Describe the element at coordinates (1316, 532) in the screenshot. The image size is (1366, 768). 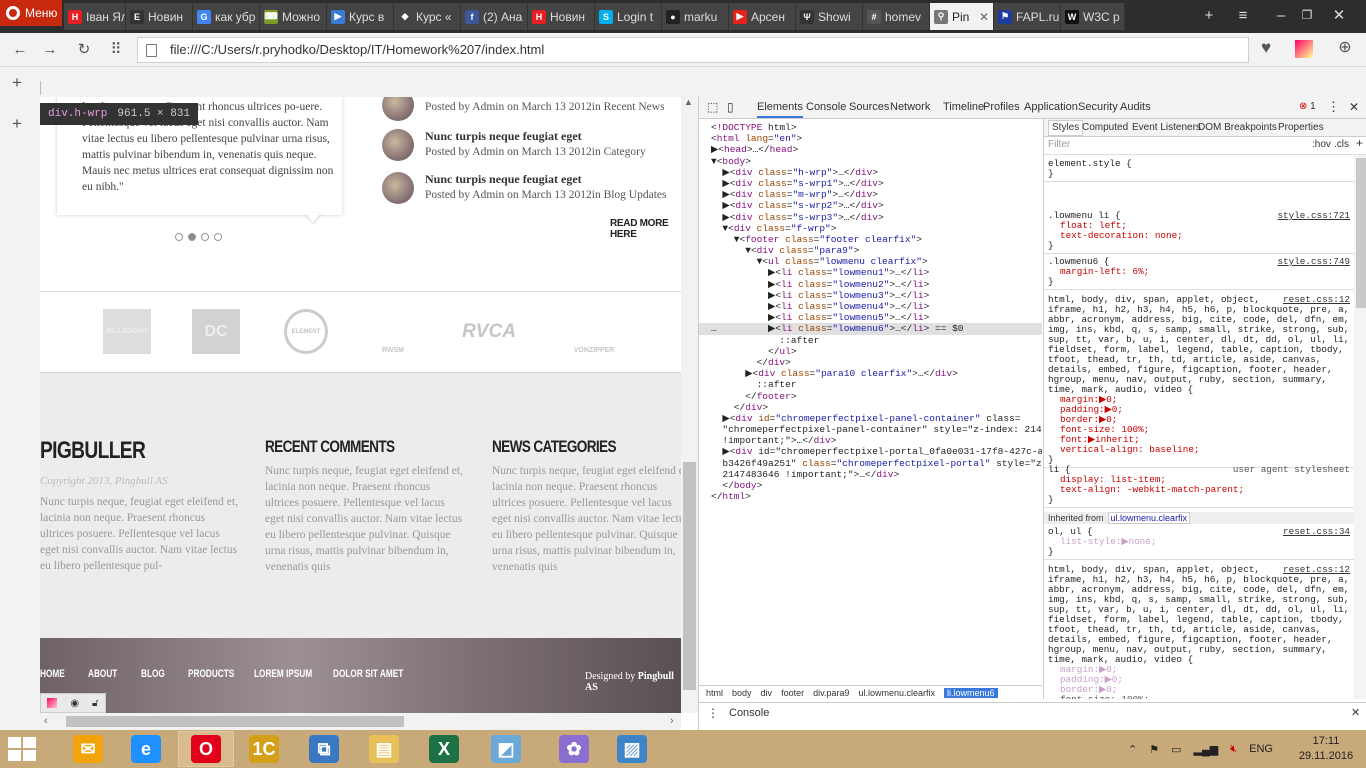
I see `rule-source-link: reset.css:34` at that location.